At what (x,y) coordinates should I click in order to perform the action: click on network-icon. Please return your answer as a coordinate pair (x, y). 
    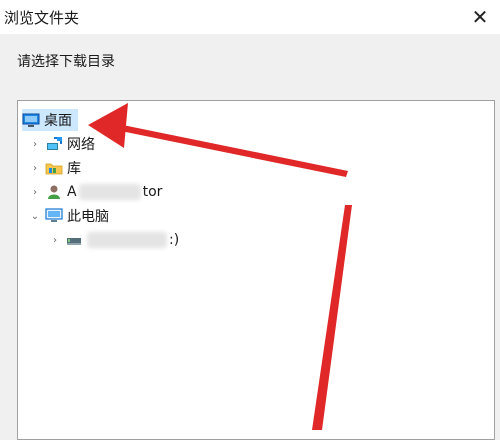
    Looking at the image, I should click on (54, 144).